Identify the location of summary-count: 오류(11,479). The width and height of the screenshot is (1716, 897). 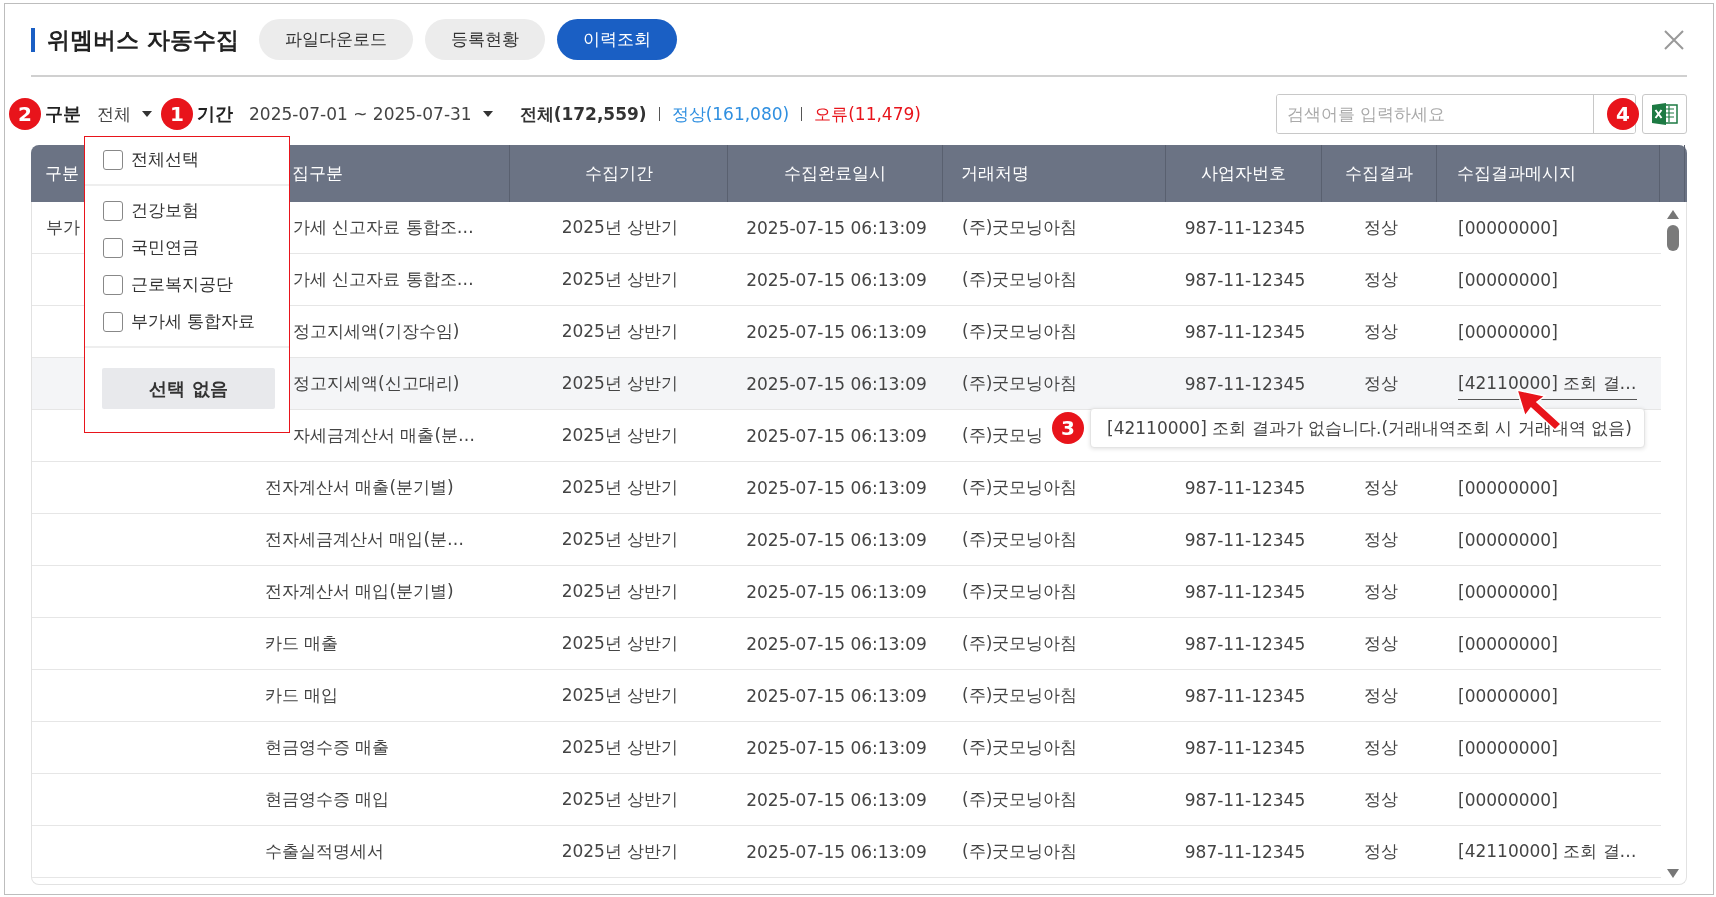
(867, 114).